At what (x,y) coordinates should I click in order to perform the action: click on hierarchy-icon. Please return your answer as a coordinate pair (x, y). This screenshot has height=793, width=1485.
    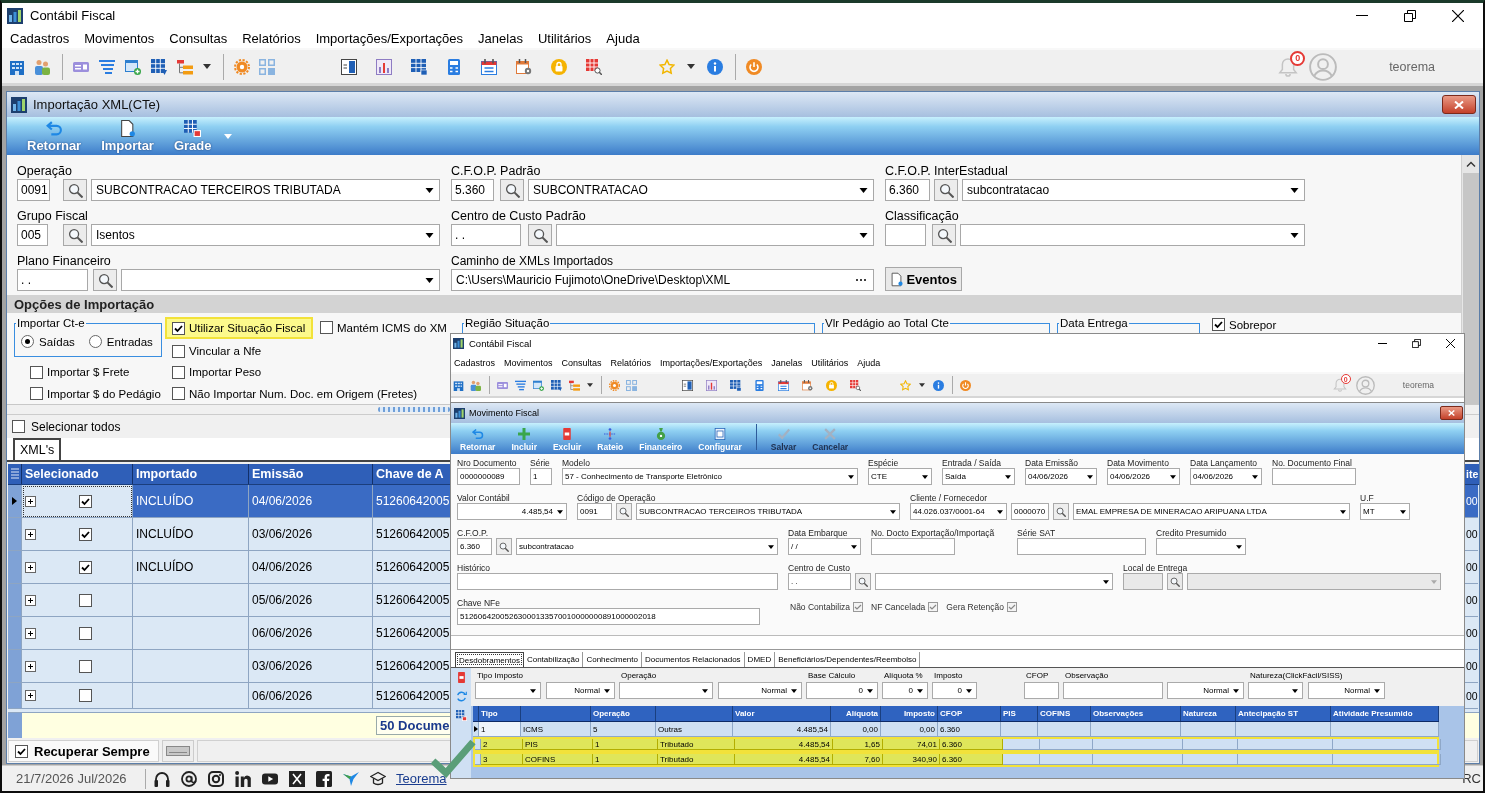
    Looking at the image, I should click on (574, 385).